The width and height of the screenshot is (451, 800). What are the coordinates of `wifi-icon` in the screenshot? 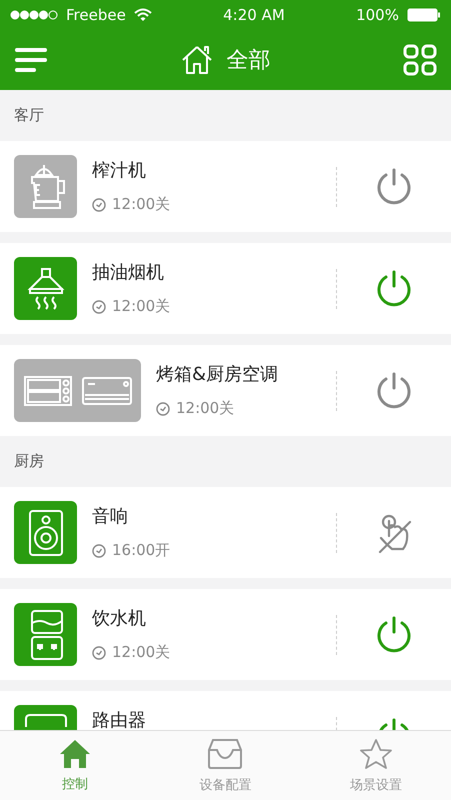 It's located at (143, 15).